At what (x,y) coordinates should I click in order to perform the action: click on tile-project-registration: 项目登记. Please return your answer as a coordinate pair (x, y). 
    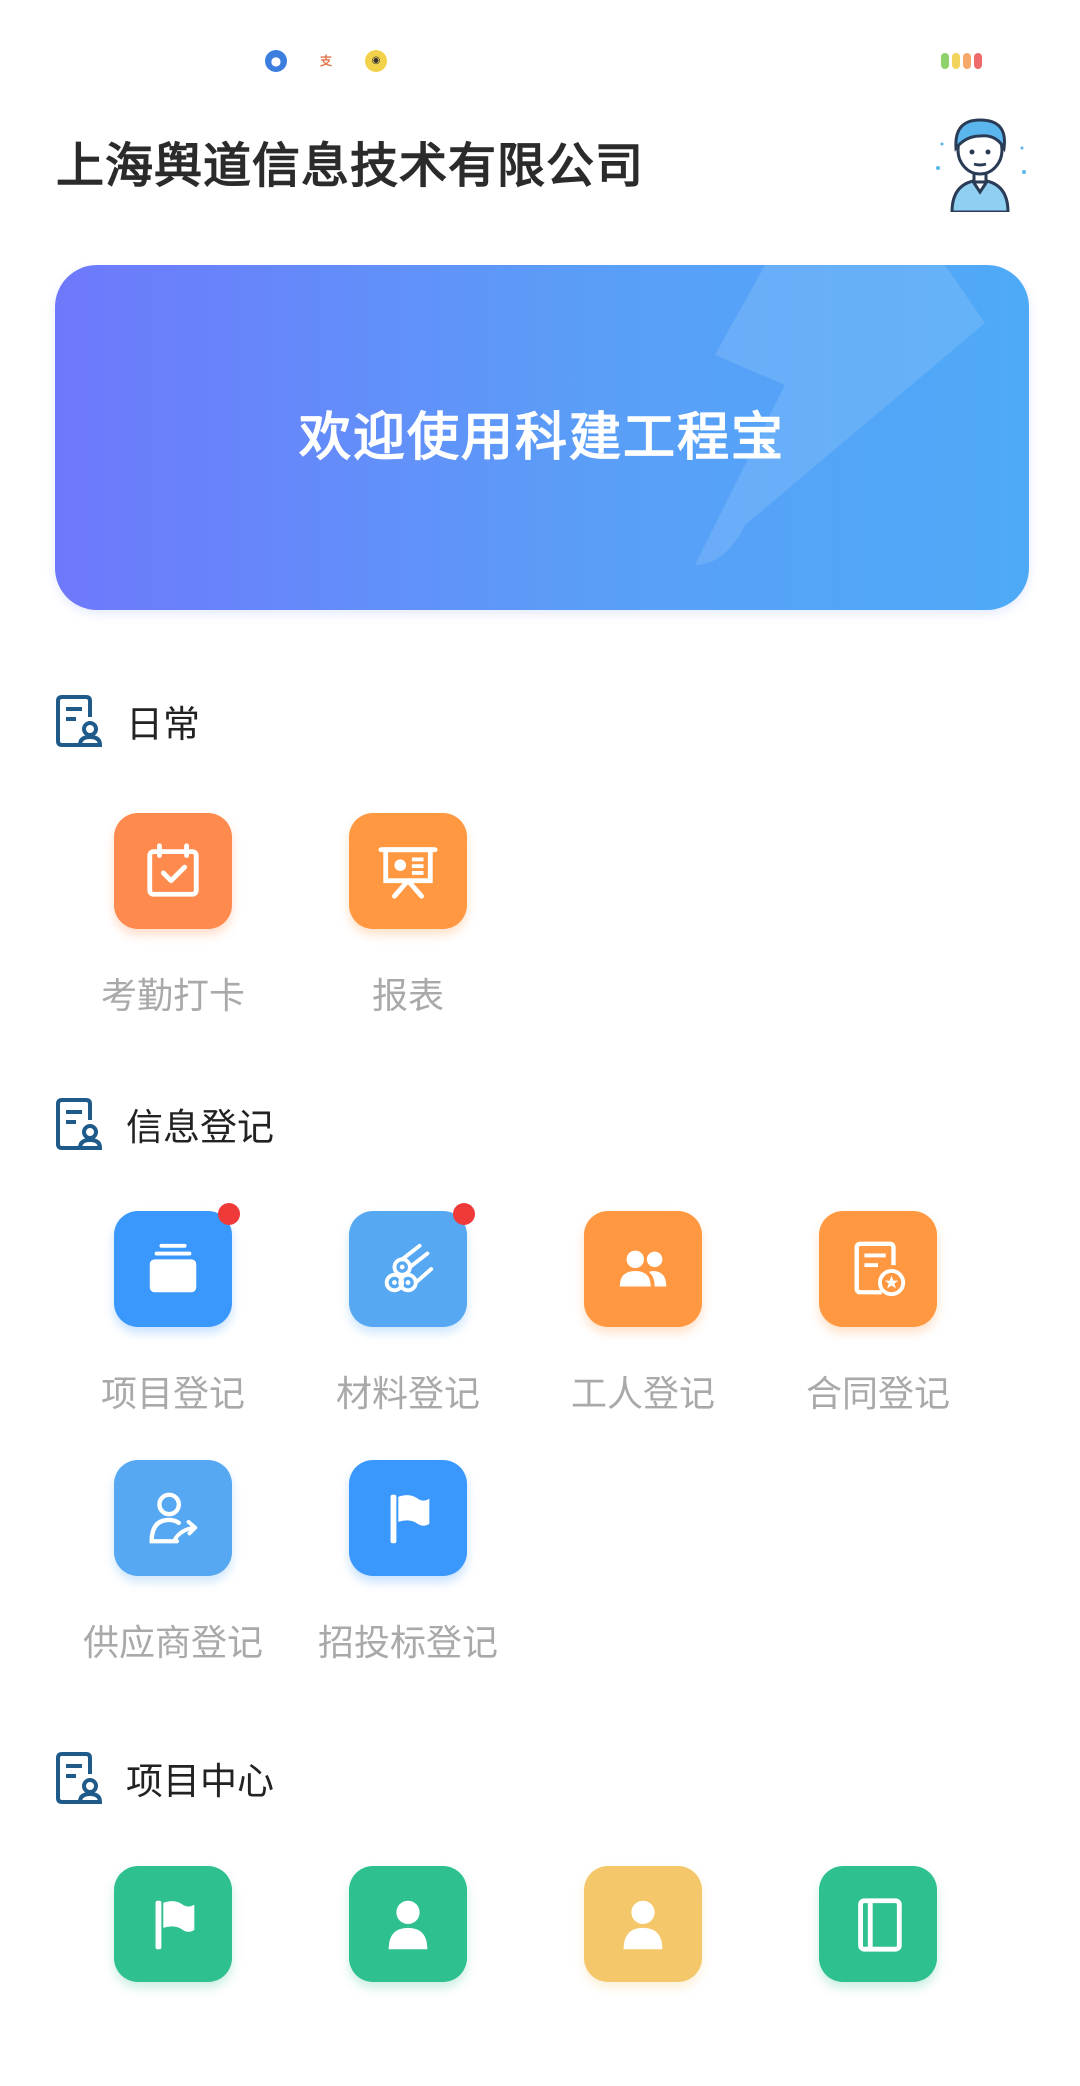
    Looking at the image, I should click on (173, 1317).